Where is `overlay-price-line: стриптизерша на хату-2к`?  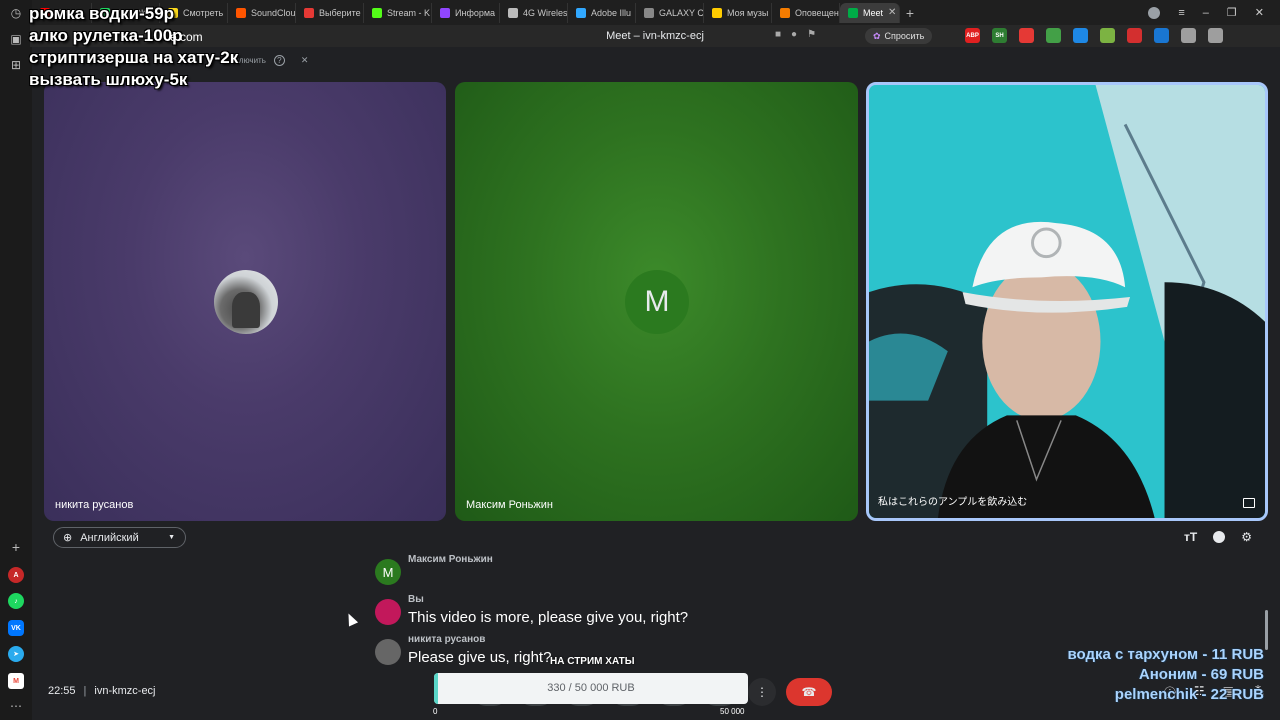 overlay-price-line: стриптизерша на хату-2к is located at coordinates (134, 57).